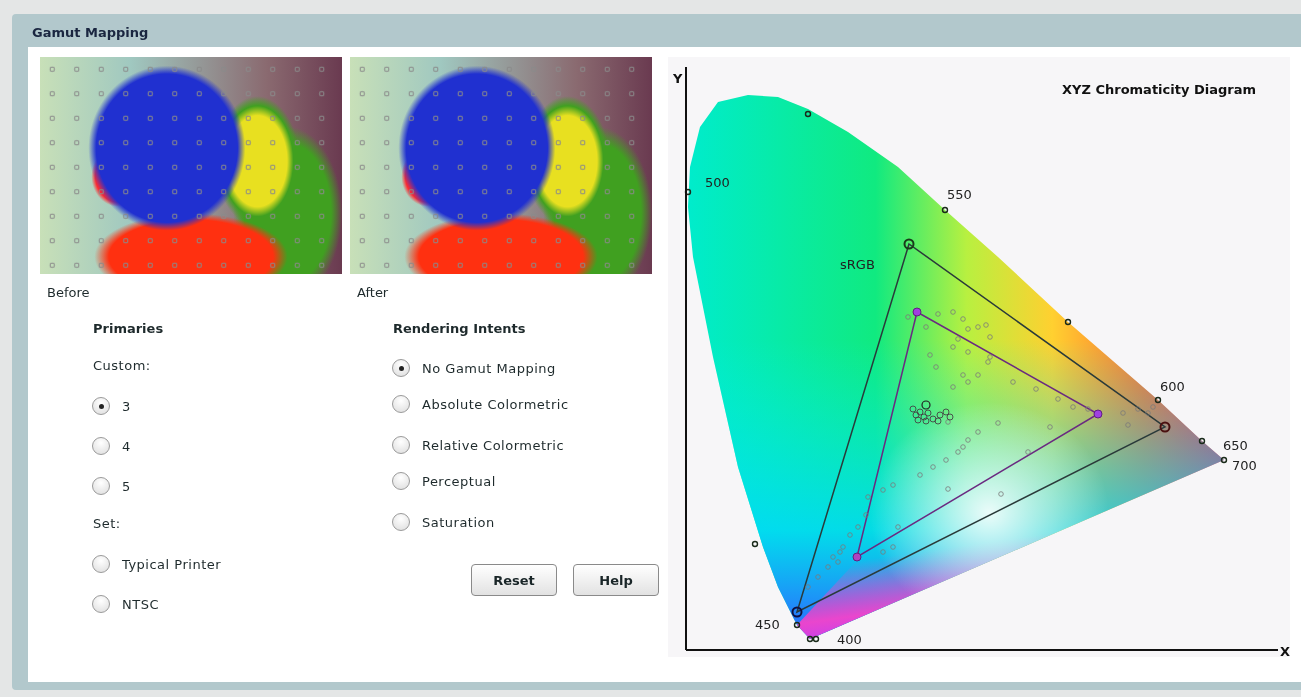 Image resolution: width=1301 pixels, height=697 pixels. Describe the element at coordinates (616, 580) in the screenshot. I see `action-button: Help` at that location.